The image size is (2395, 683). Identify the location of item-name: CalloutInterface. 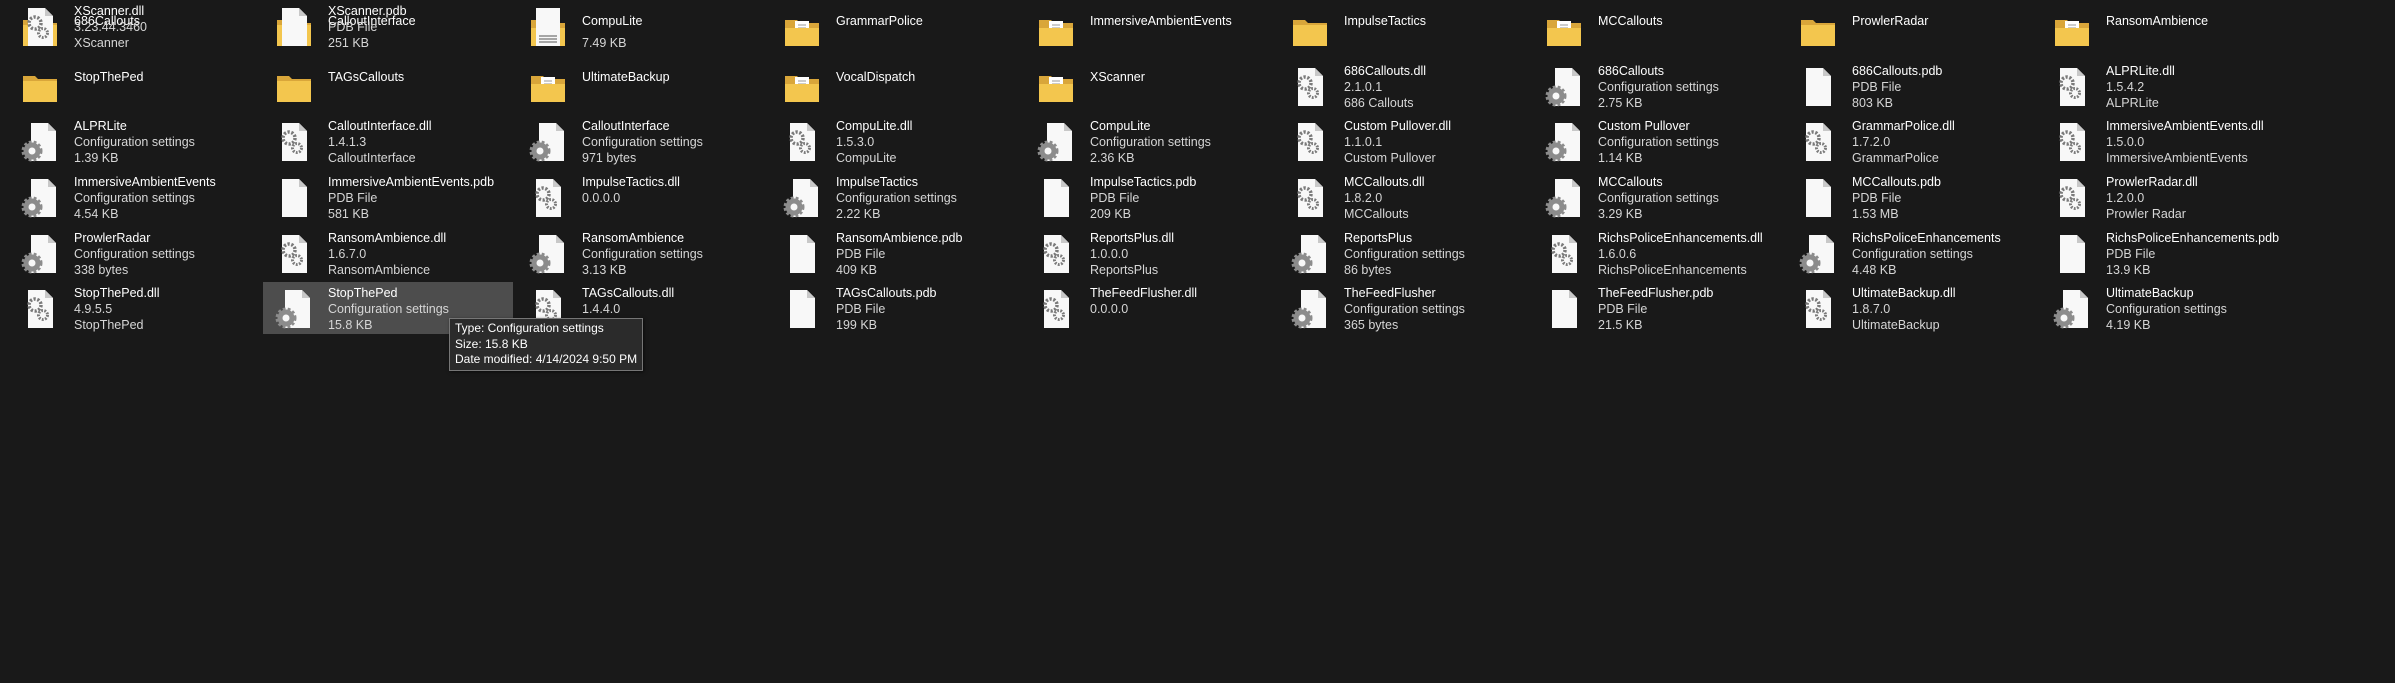
(626, 126).